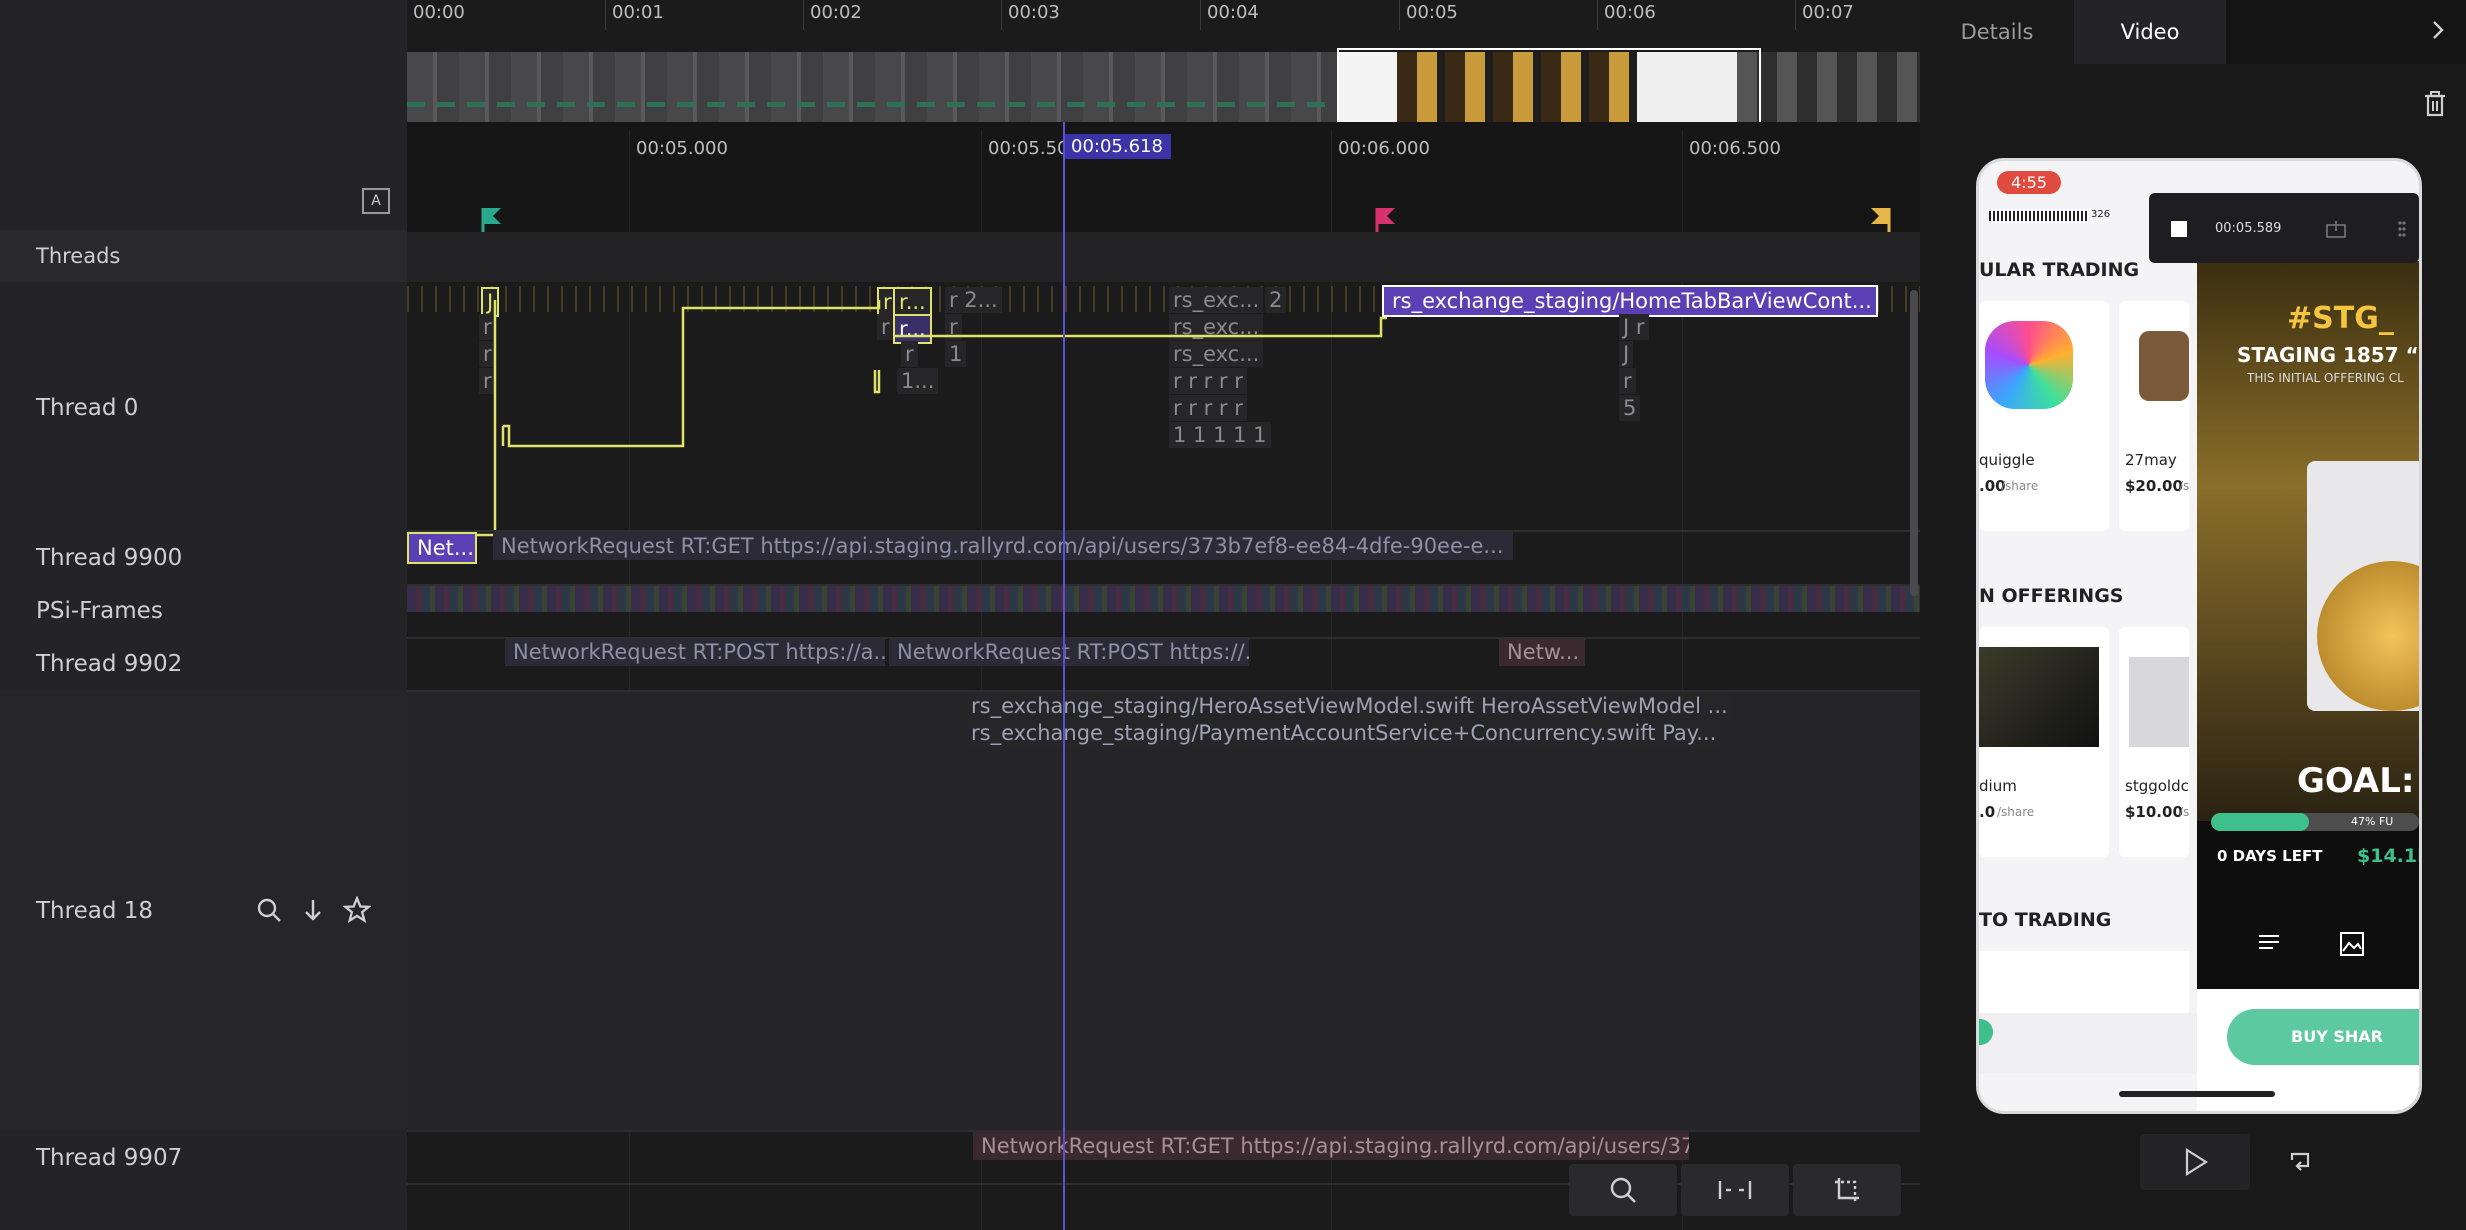  What do you see at coordinates (2159, 702) in the screenshot?
I see `coin-image` at bounding box center [2159, 702].